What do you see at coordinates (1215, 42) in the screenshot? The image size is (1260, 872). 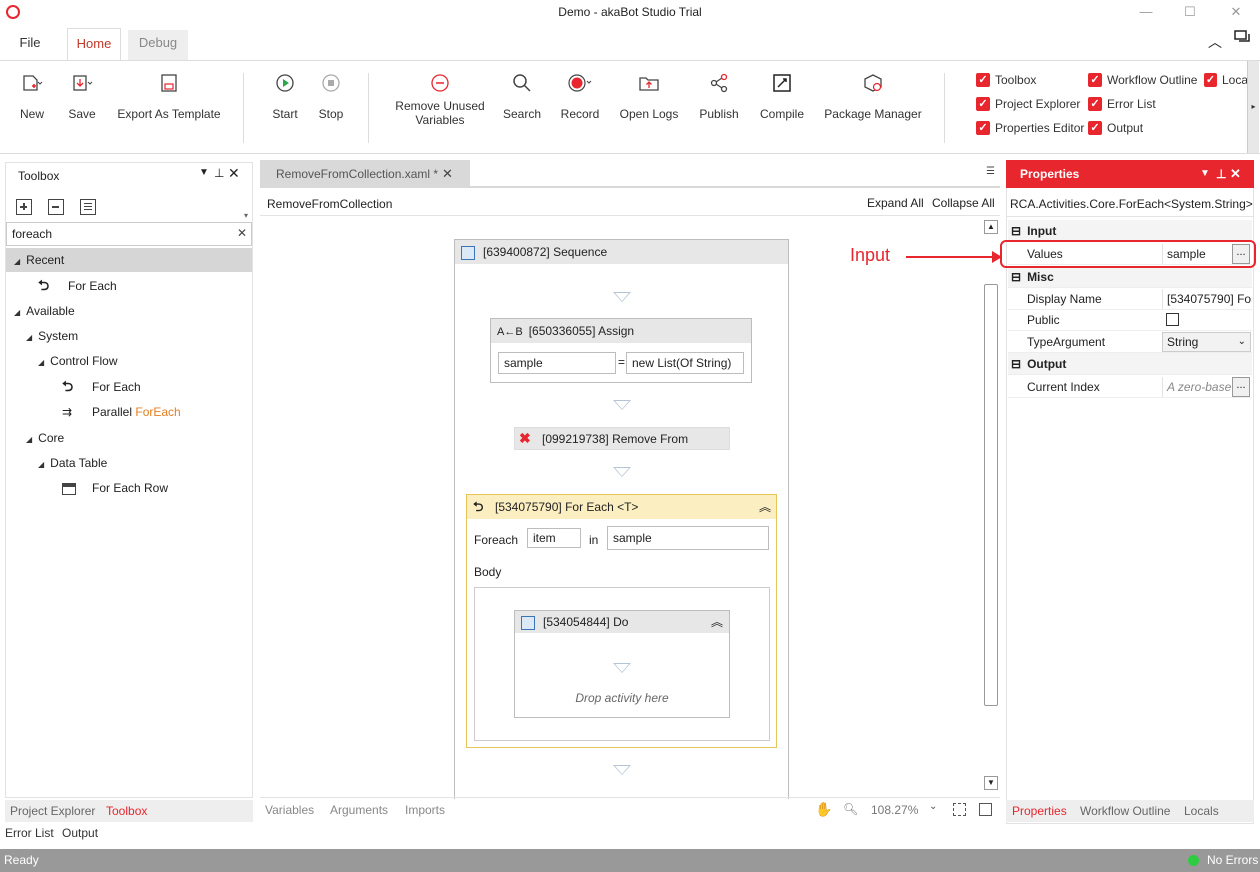 I see `collapse-ribbon-icon: ︿` at bounding box center [1215, 42].